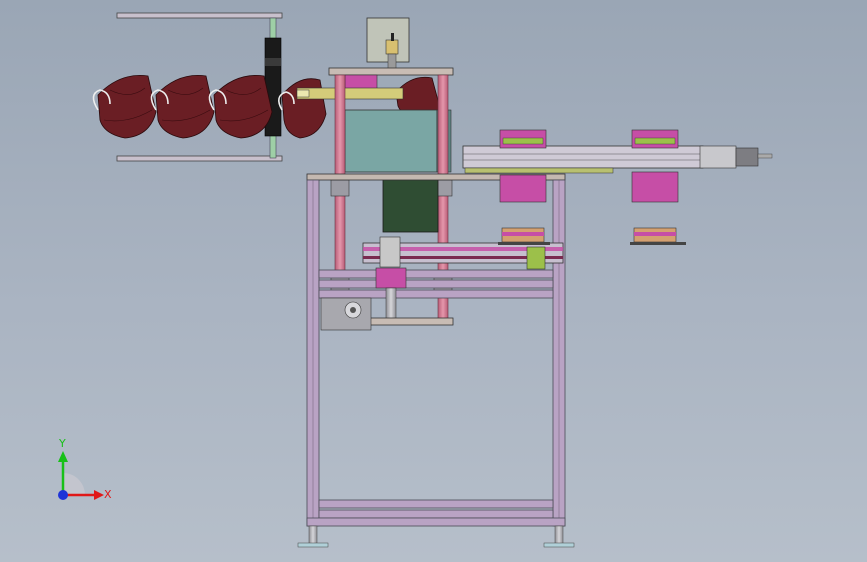  Describe the element at coordinates (617, 187) in the screenshot. I see `right-linear-module` at that location.